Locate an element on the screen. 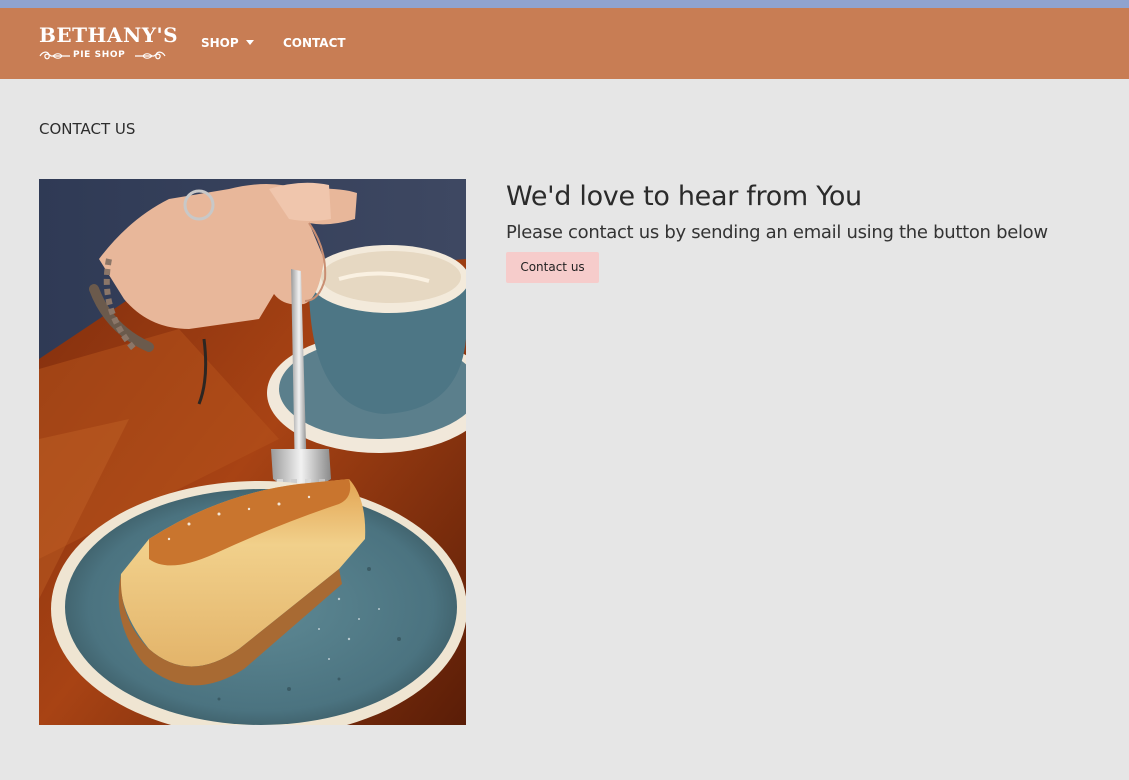 The height and width of the screenshot is (780, 1129). caret-down-icon is located at coordinates (249, 42).